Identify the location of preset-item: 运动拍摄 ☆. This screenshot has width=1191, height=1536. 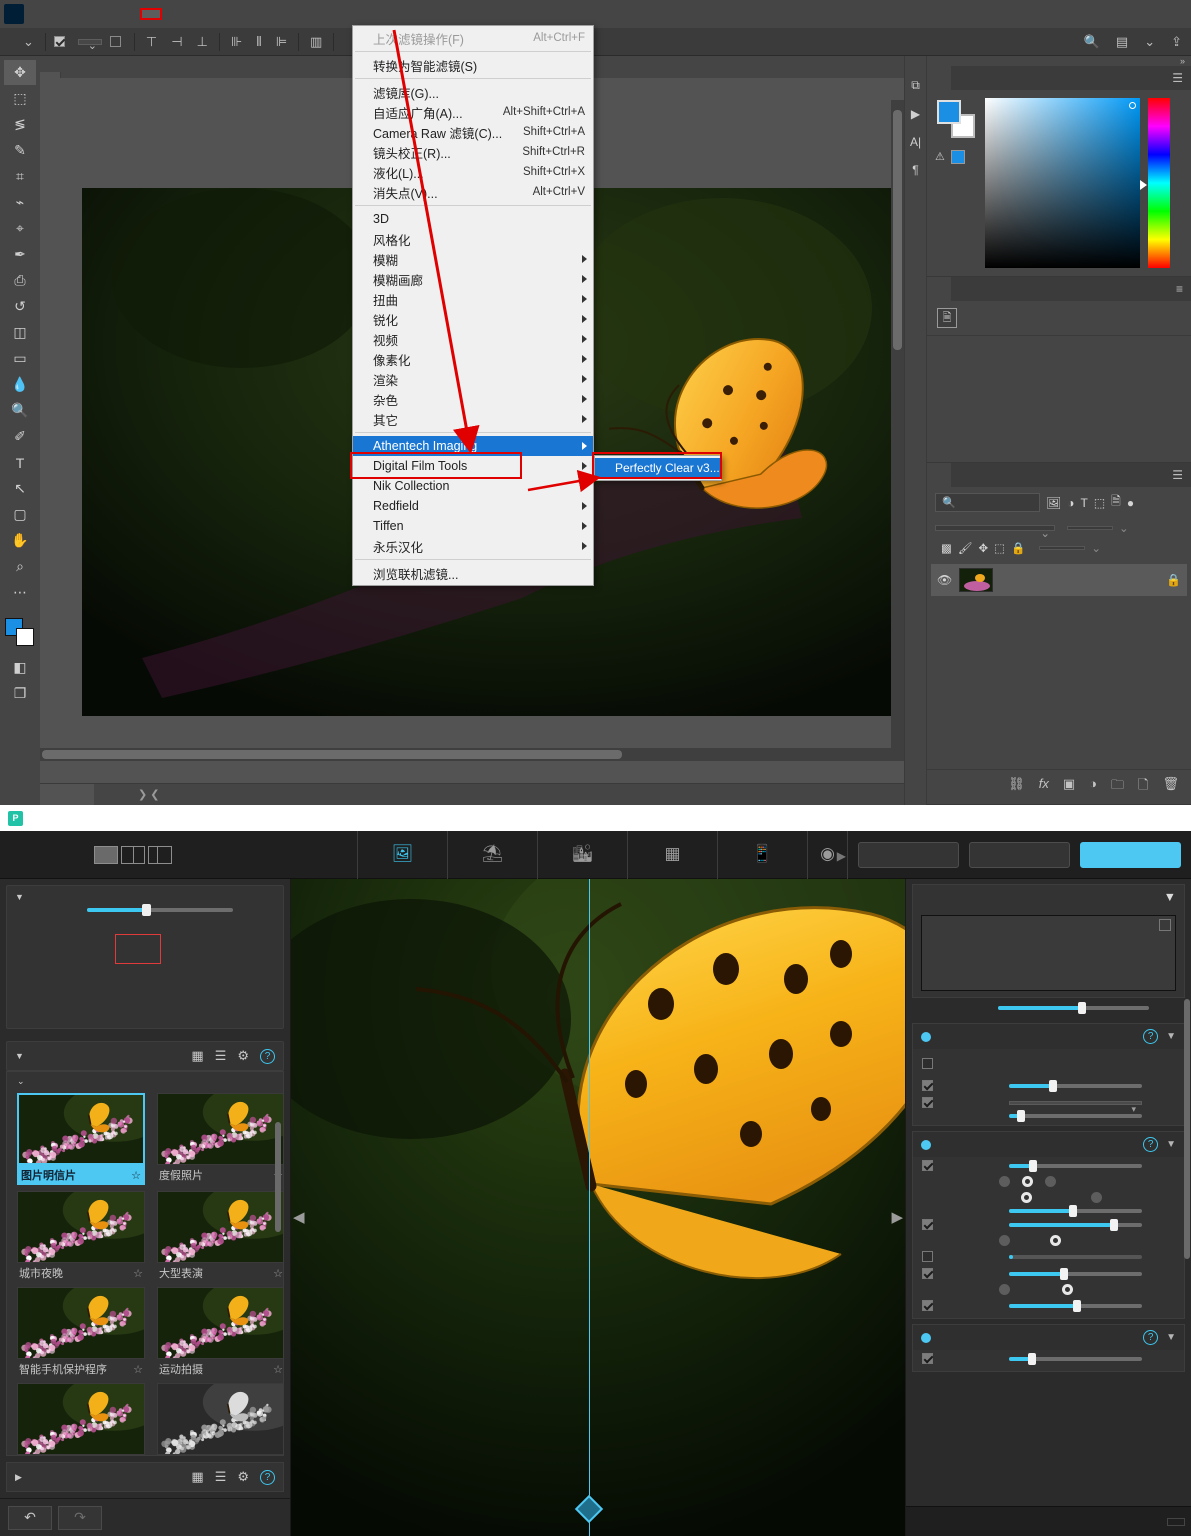
(220, 1332).